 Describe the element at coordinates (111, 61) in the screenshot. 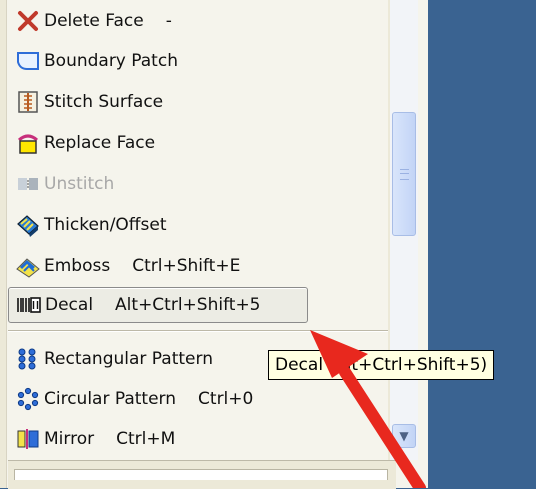

I see `menu-item-label: Boundary Patch` at that location.